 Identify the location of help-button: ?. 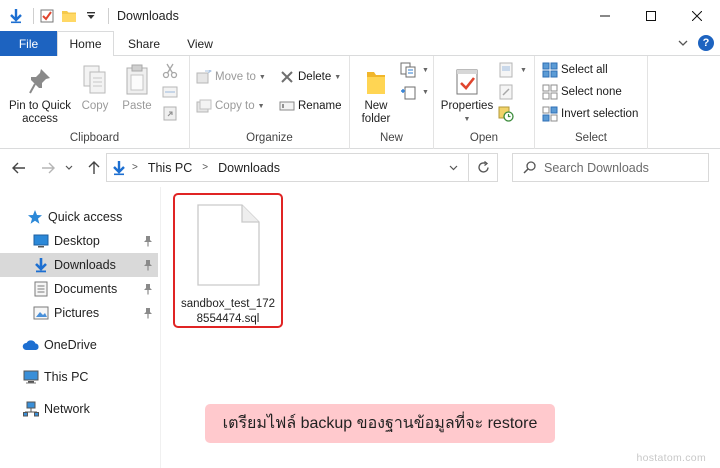
(706, 43).